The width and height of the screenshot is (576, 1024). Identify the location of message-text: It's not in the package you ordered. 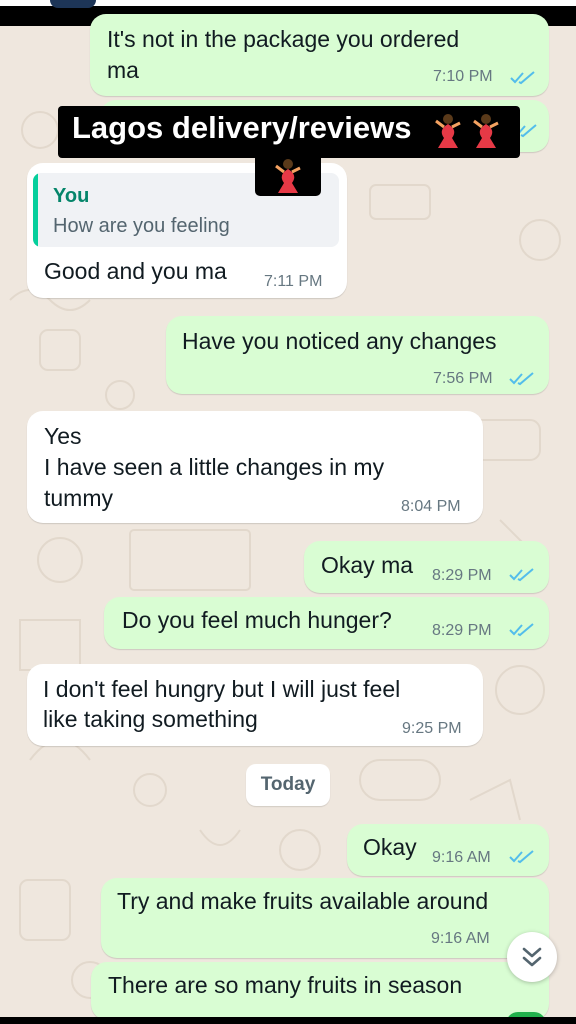
(283, 39).